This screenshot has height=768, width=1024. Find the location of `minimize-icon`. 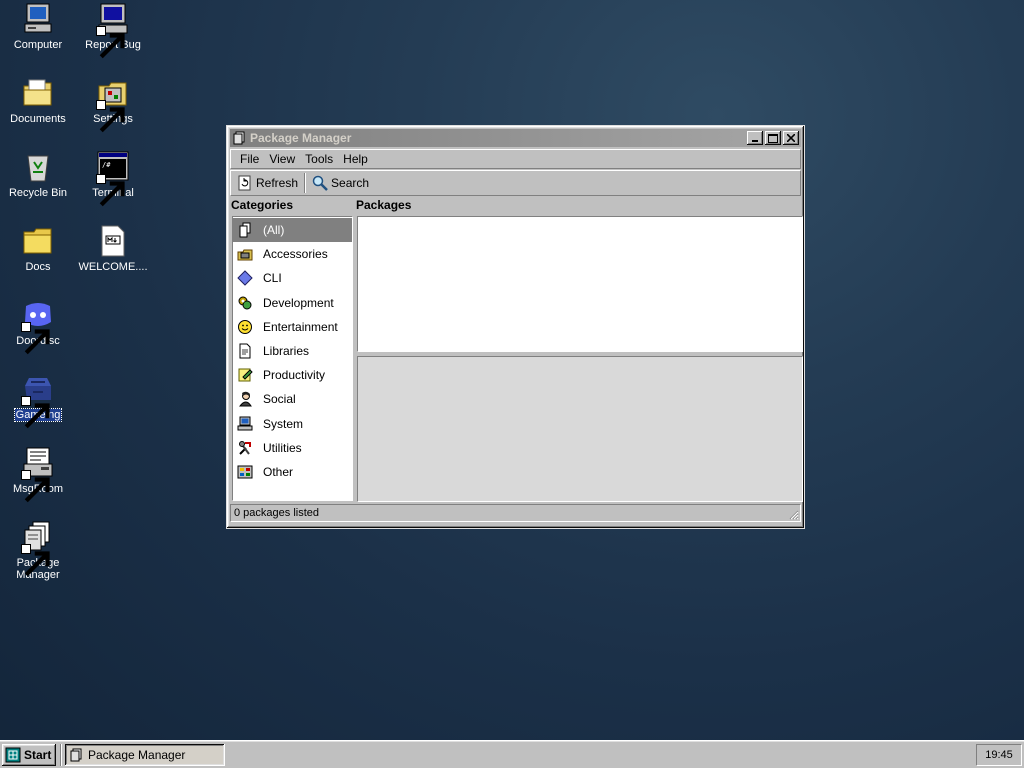

minimize-icon is located at coordinates (755, 141).